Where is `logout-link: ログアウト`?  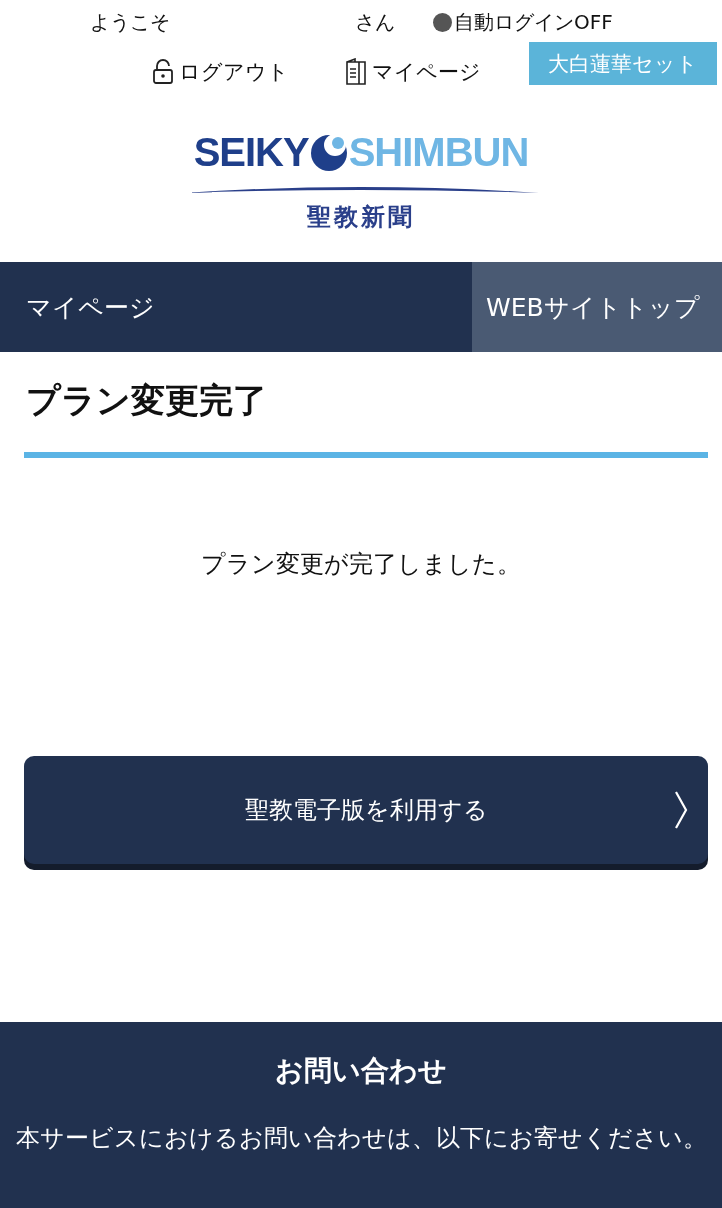
logout-link: ログアウト is located at coordinates (220, 72).